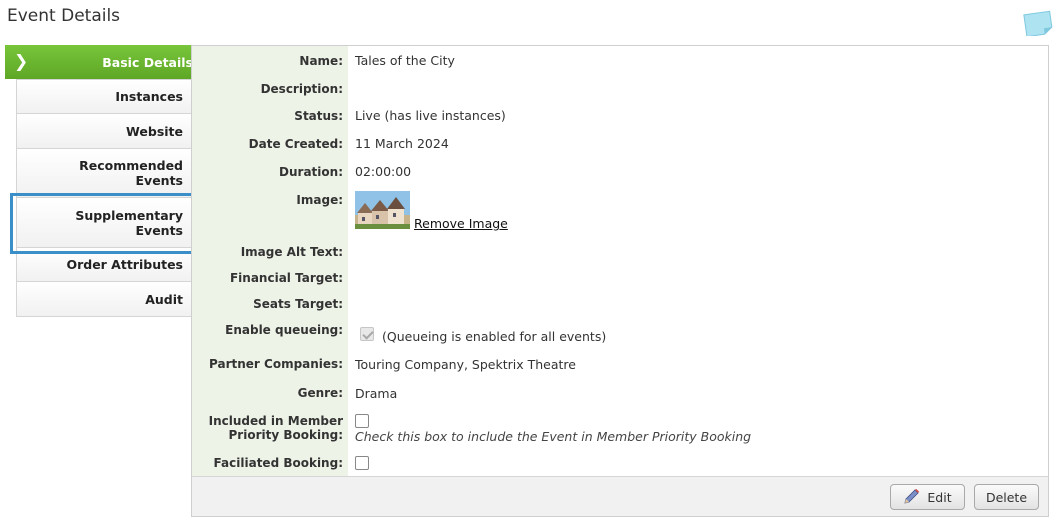 This screenshot has height=520, width=1060. I want to click on sidebar-item-label: Audit, so click(164, 299).